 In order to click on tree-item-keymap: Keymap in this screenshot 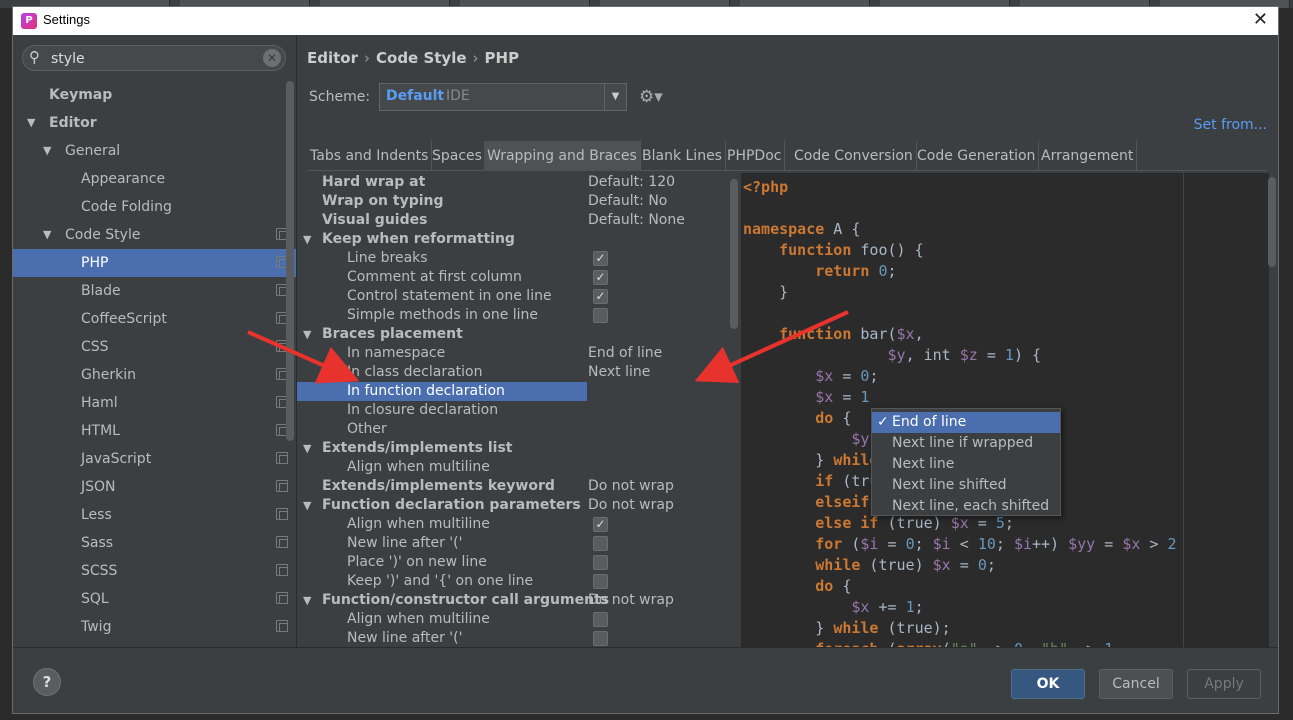, I will do `click(154, 95)`.